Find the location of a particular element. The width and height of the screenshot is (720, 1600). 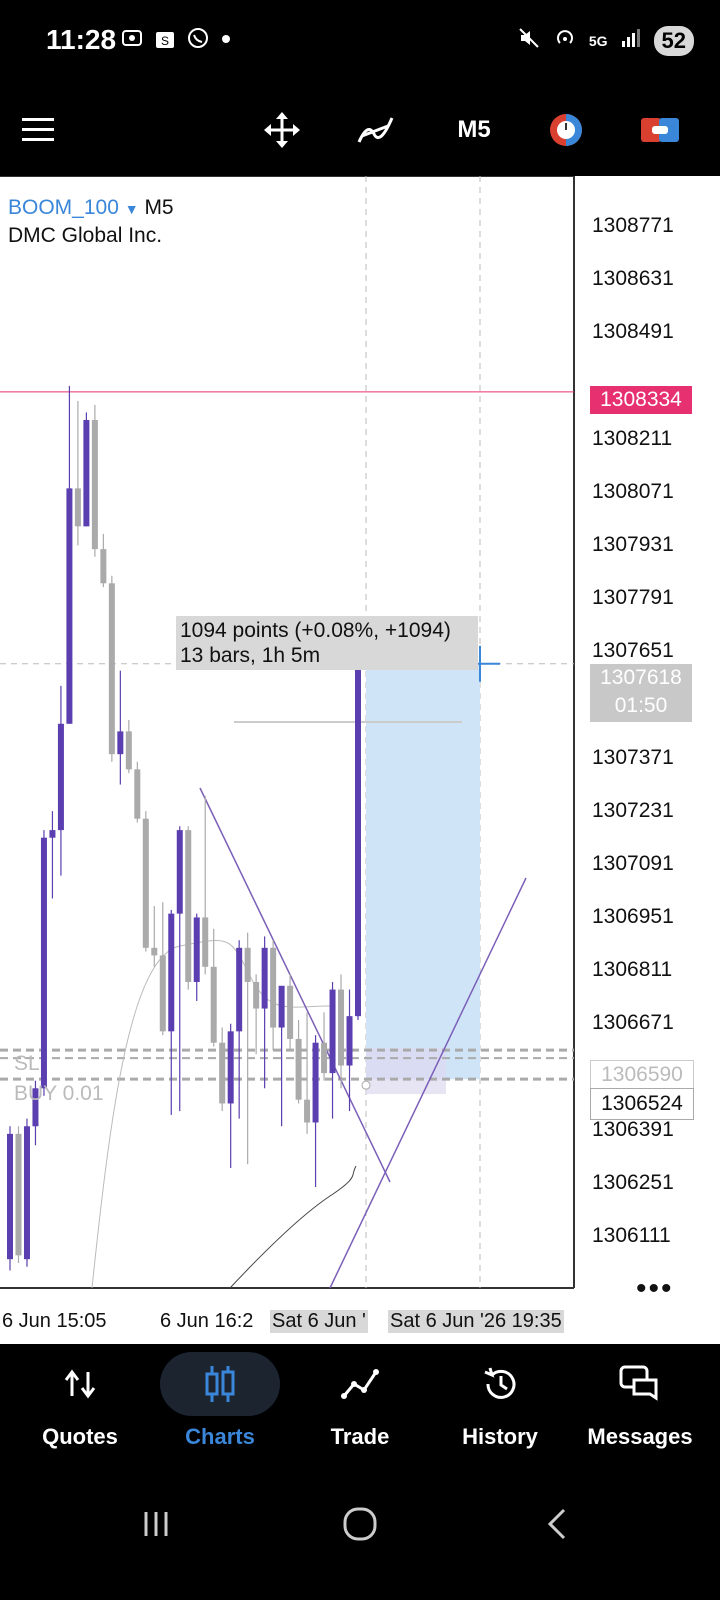

y-axis-tick-label: 1308071 is located at coordinates (633, 491).